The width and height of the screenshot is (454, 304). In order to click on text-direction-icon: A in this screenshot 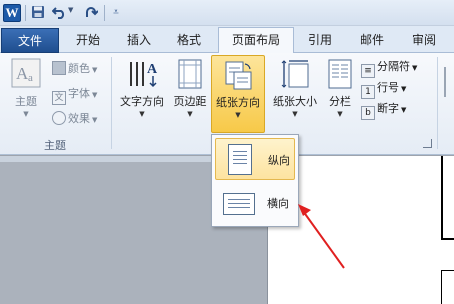, I will do `click(142, 75)`.